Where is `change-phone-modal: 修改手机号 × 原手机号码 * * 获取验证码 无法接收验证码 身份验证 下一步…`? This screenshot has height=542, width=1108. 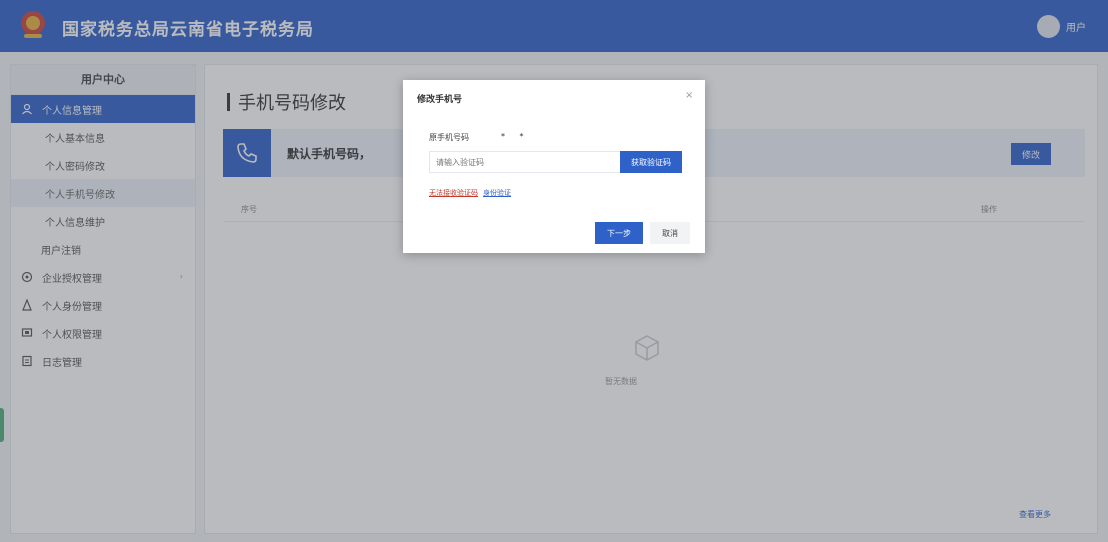
change-phone-modal: 修改手机号 × 原手机号码 * * 获取验证码 无法接收验证码 身份验证 下一步… is located at coordinates (554, 166).